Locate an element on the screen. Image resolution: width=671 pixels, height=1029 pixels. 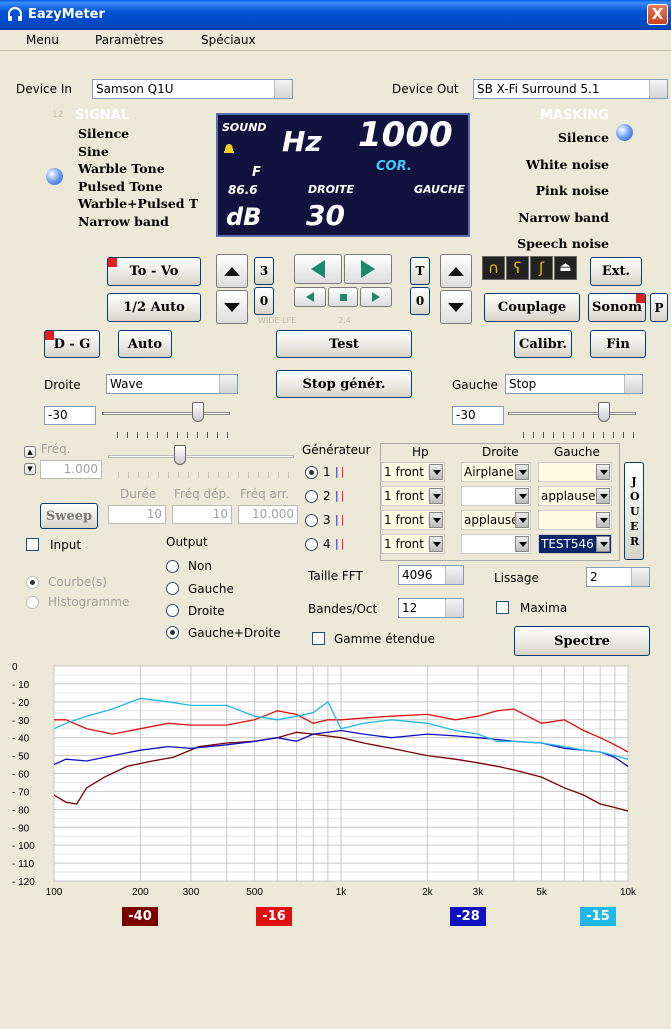
fin-button: Fin is located at coordinates (618, 344).